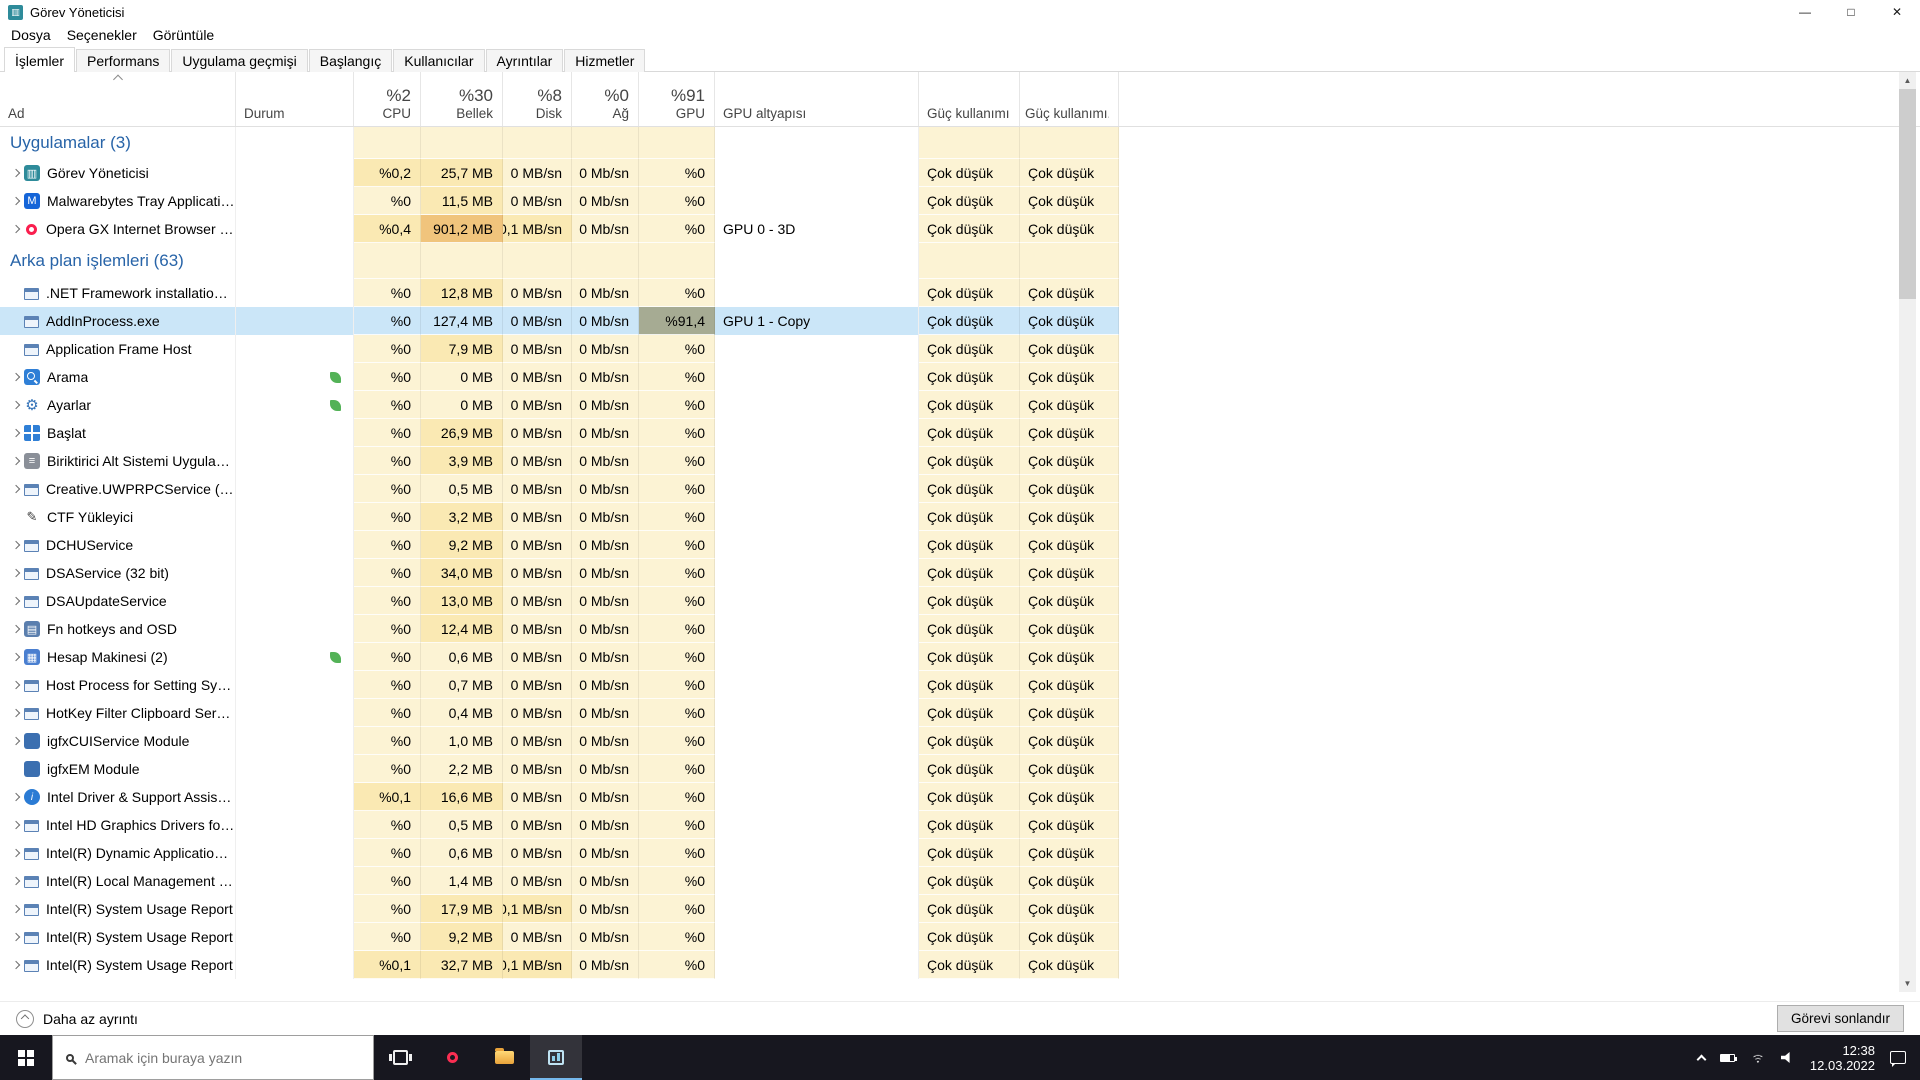  Describe the element at coordinates (183, 35) in the screenshot. I see `menu-goruntule: Görüntüle` at that location.